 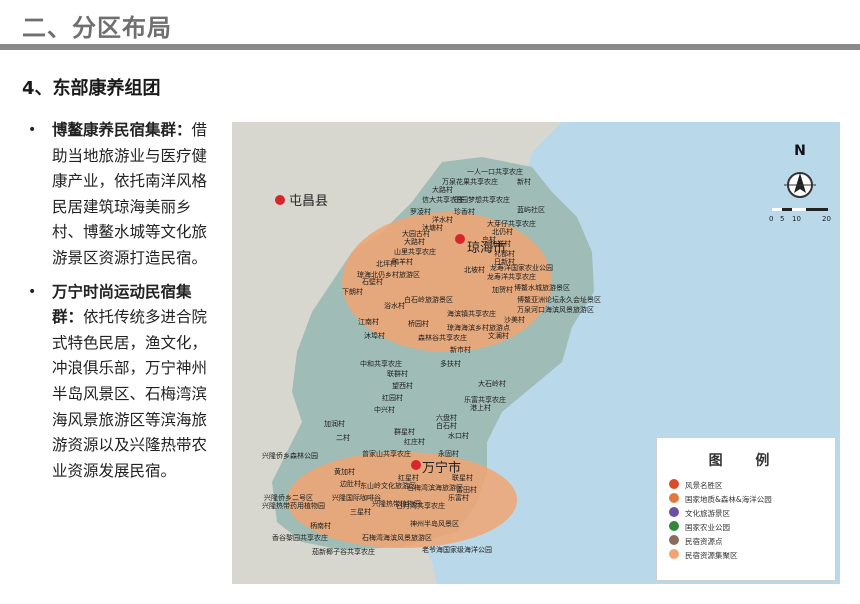 I want to click on map-label: 琼海海滨乡村旅游点, so click(x=478, y=327).